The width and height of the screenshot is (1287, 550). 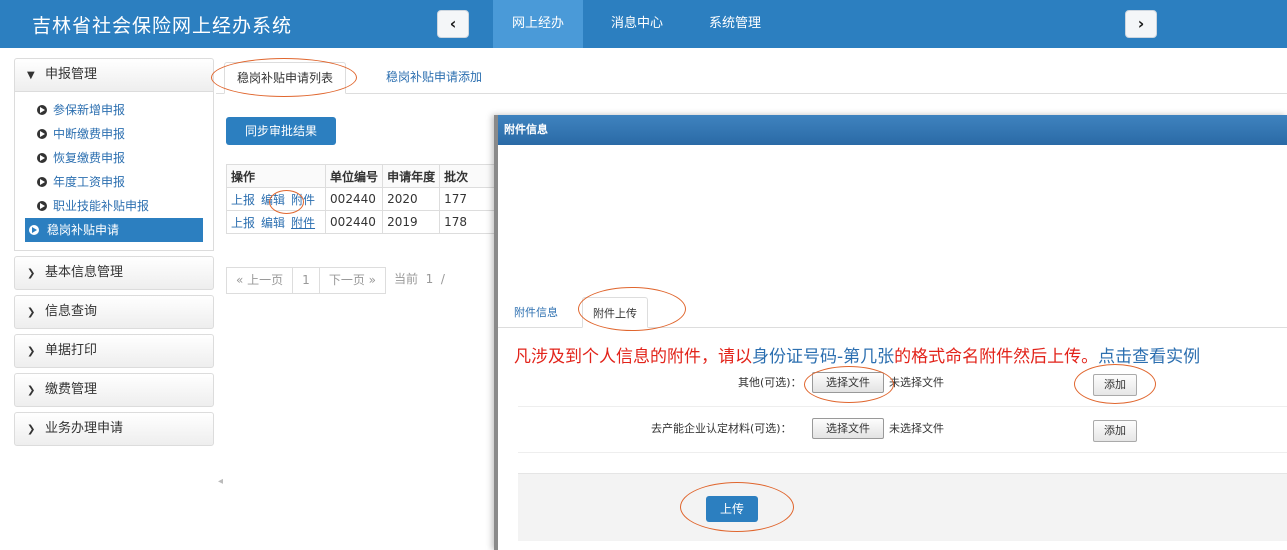 What do you see at coordinates (453, 24) in the screenshot?
I see `chevron-left-icon: ‹` at bounding box center [453, 24].